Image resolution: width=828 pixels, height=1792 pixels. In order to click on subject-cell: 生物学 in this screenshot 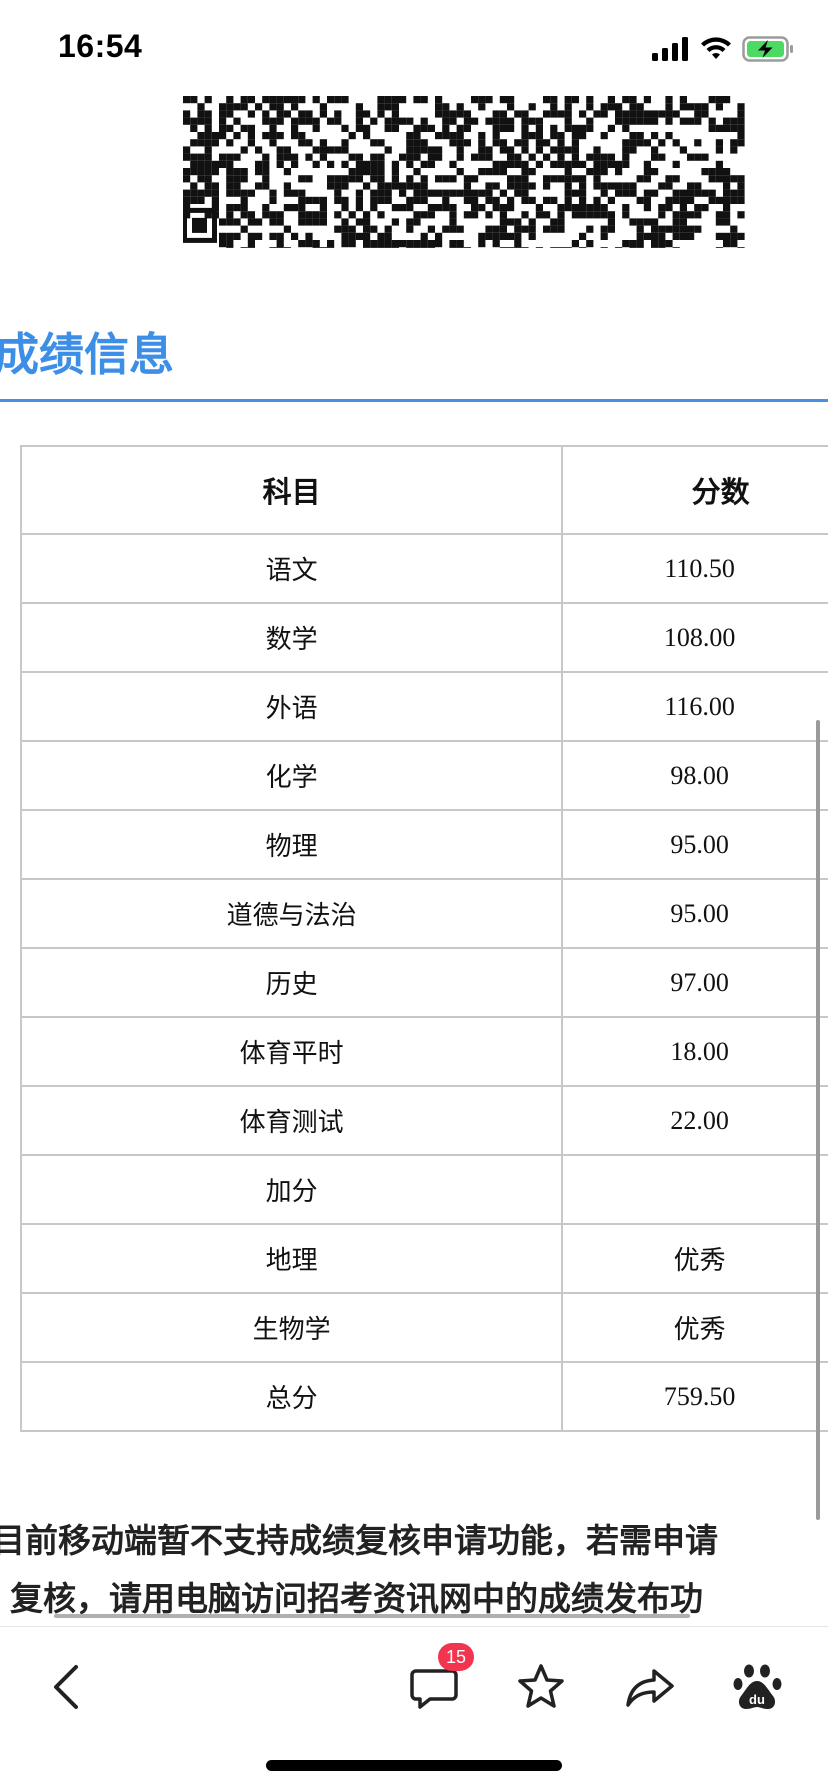, I will do `click(291, 1327)`.